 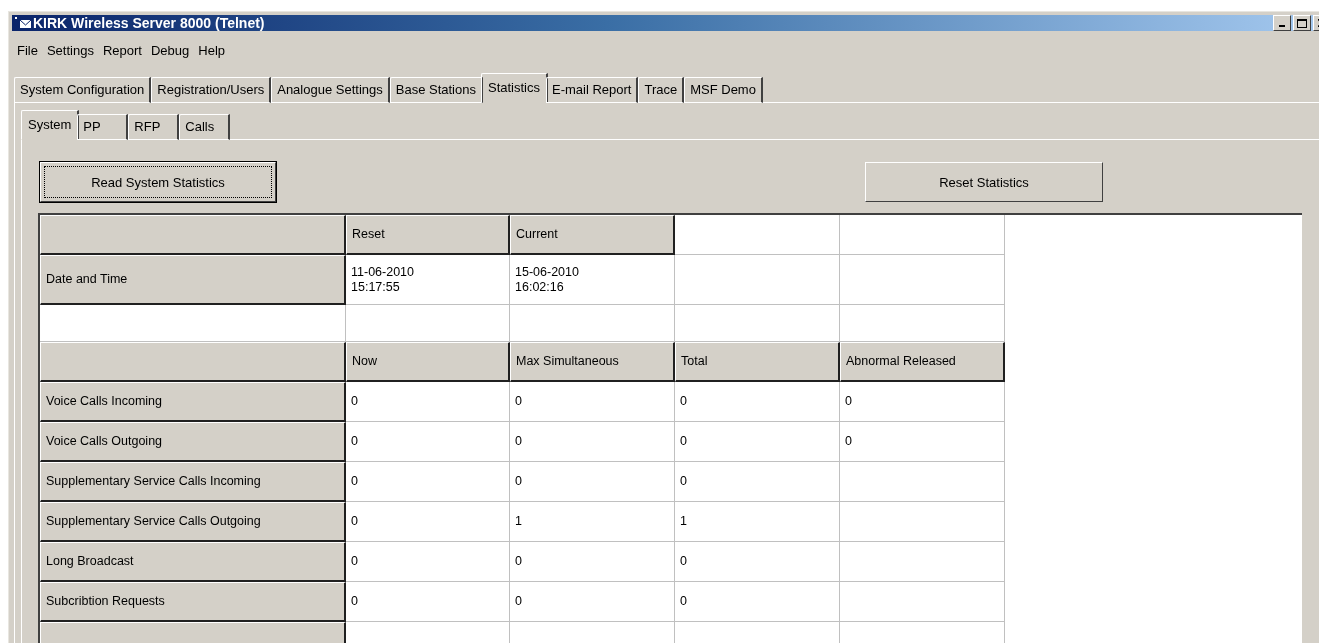 What do you see at coordinates (103, 127) in the screenshot?
I see `tab: PP` at bounding box center [103, 127].